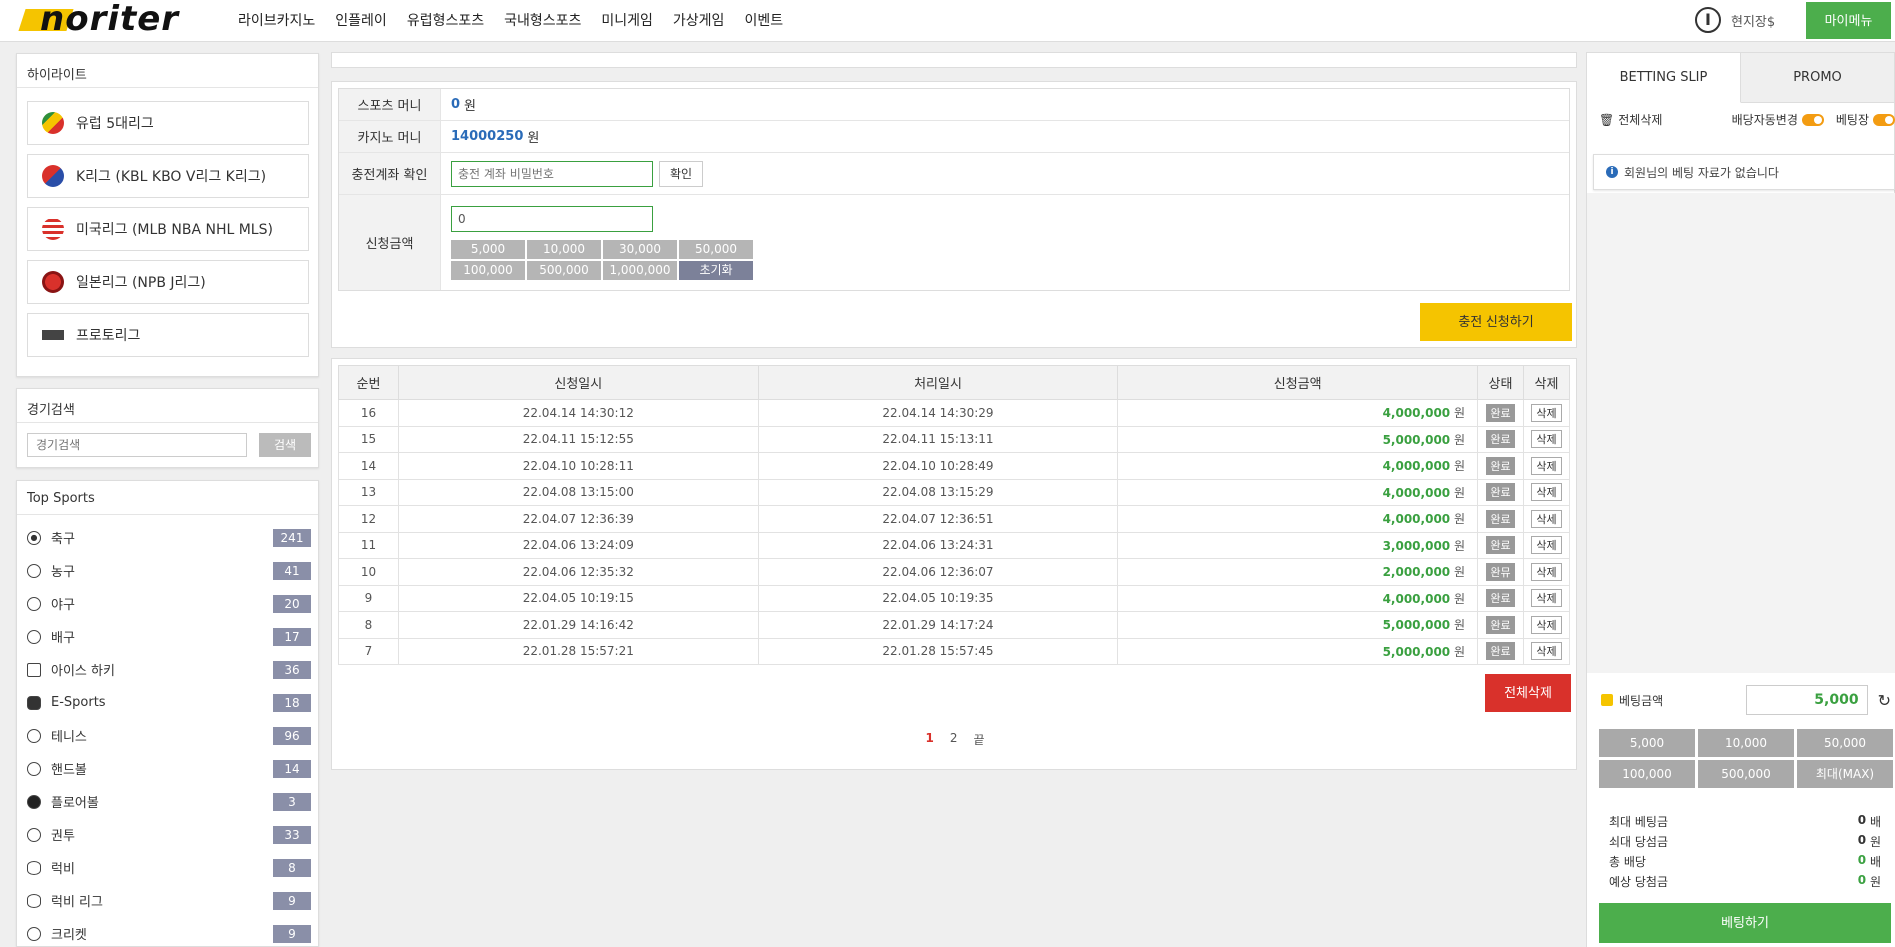 The image size is (1895, 947). What do you see at coordinates (292, 636) in the screenshot?
I see `sport-count: 17` at bounding box center [292, 636].